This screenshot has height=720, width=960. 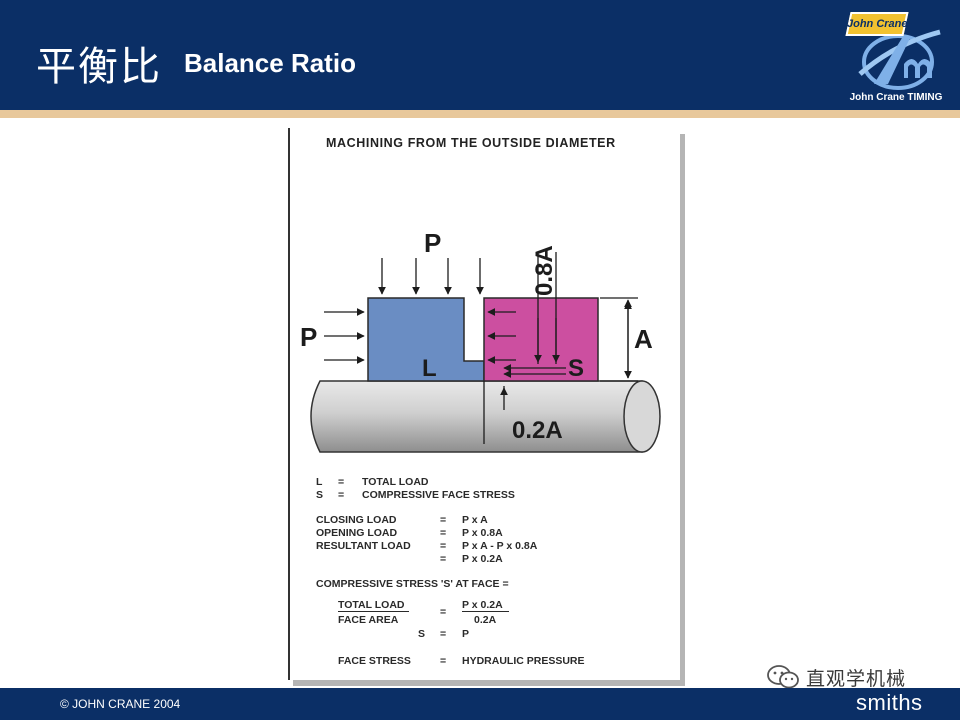 I want to click on label-p-left: P, so click(x=308, y=337).